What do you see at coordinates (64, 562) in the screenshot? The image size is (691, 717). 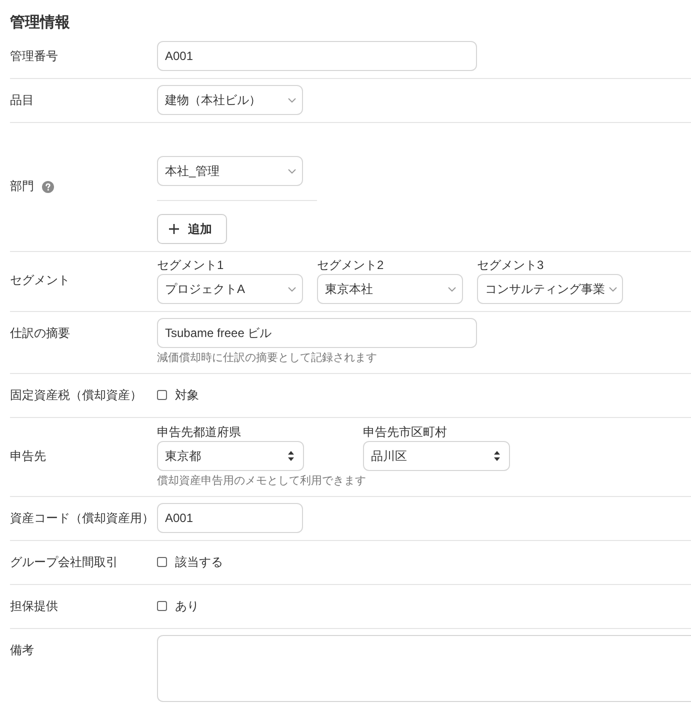 I see `field-label: グループ会社間取引` at bounding box center [64, 562].